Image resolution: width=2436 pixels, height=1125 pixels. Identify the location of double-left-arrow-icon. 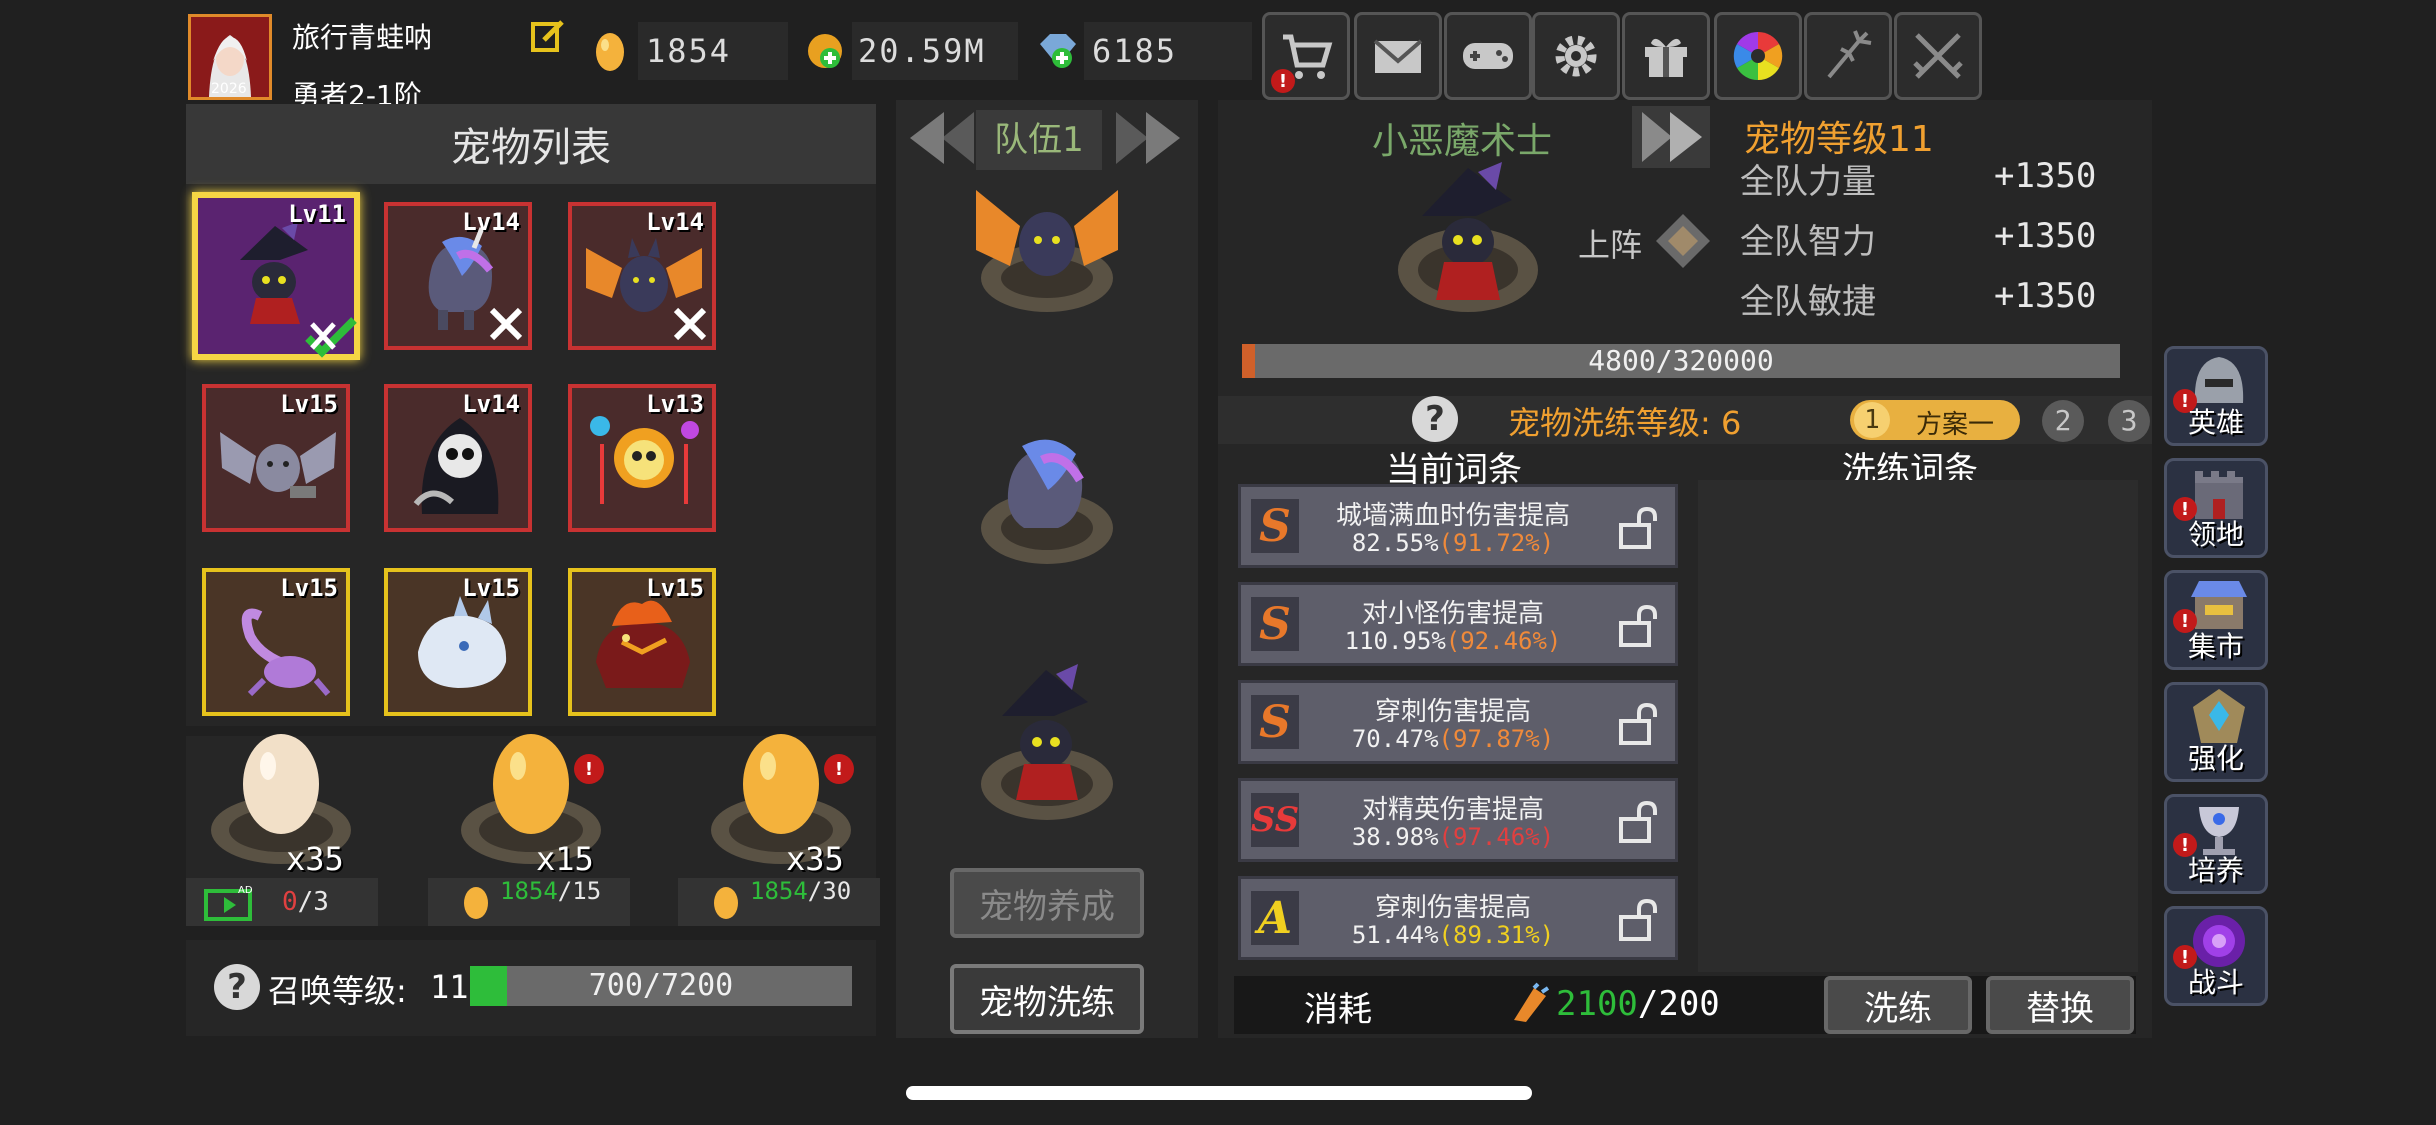
(942, 138).